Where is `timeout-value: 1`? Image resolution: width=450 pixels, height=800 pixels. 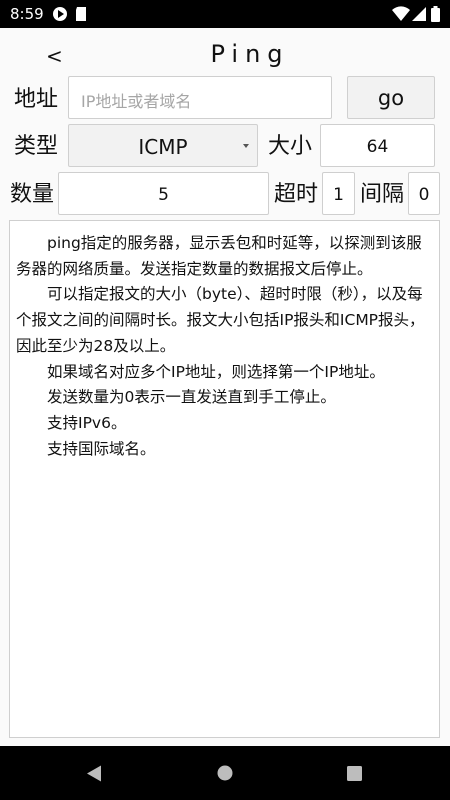 timeout-value: 1 is located at coordinates (338, 195).